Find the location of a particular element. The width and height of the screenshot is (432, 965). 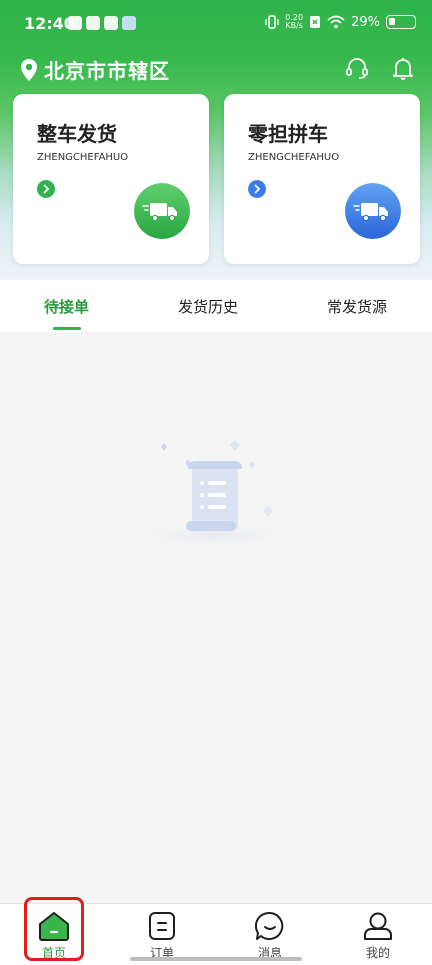

tab-frequent-sources: 常发货源 is located at coordinates (357, 306).